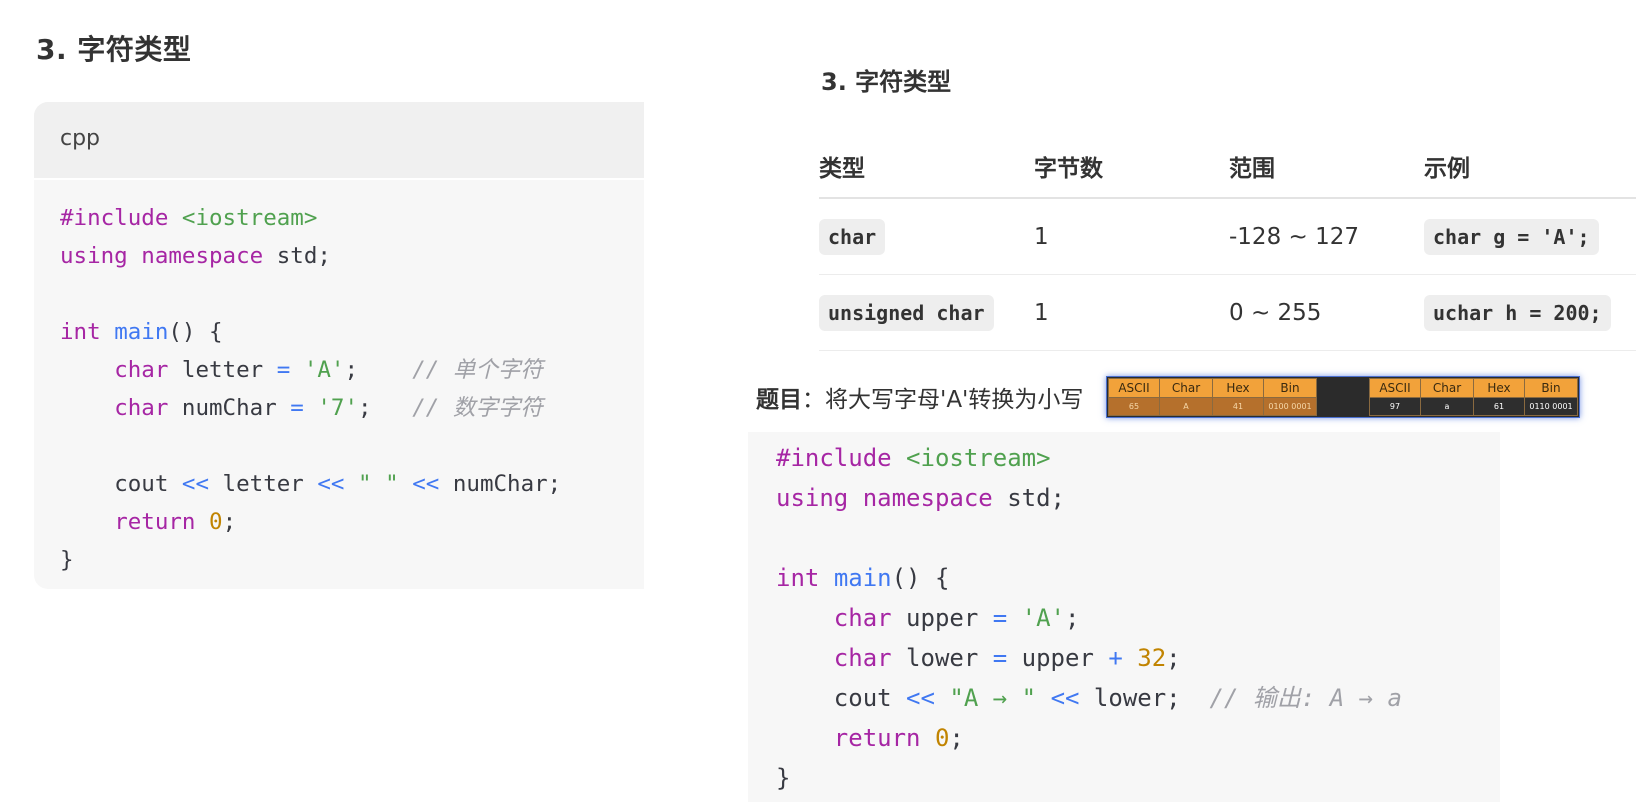 The height and width of the screenshot is (802, 1636). What do you see at coordinates (956, 618) in the screenshot?
I see `code-line: char upper = 'A';` at bounding box center [956, 618].